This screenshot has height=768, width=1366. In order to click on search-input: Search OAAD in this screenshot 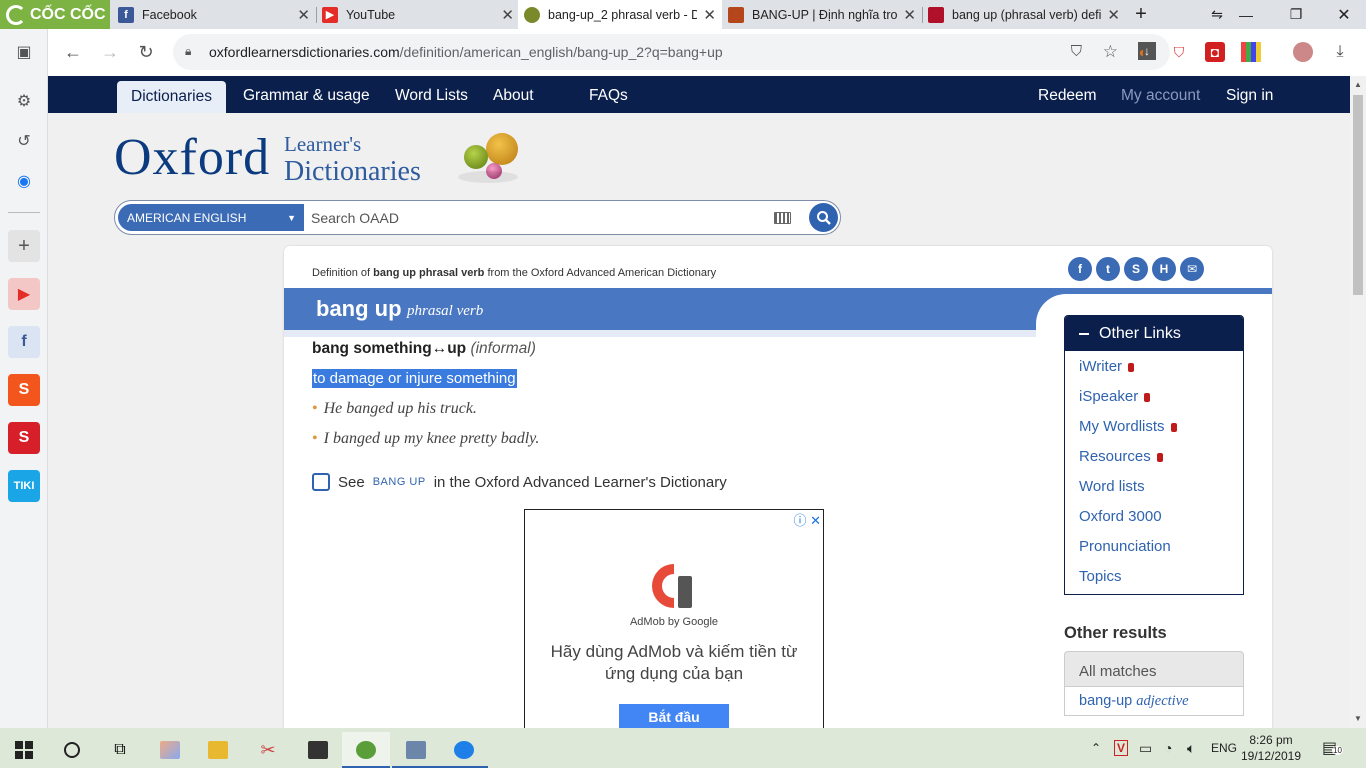, I will do `click(355, 218)`.